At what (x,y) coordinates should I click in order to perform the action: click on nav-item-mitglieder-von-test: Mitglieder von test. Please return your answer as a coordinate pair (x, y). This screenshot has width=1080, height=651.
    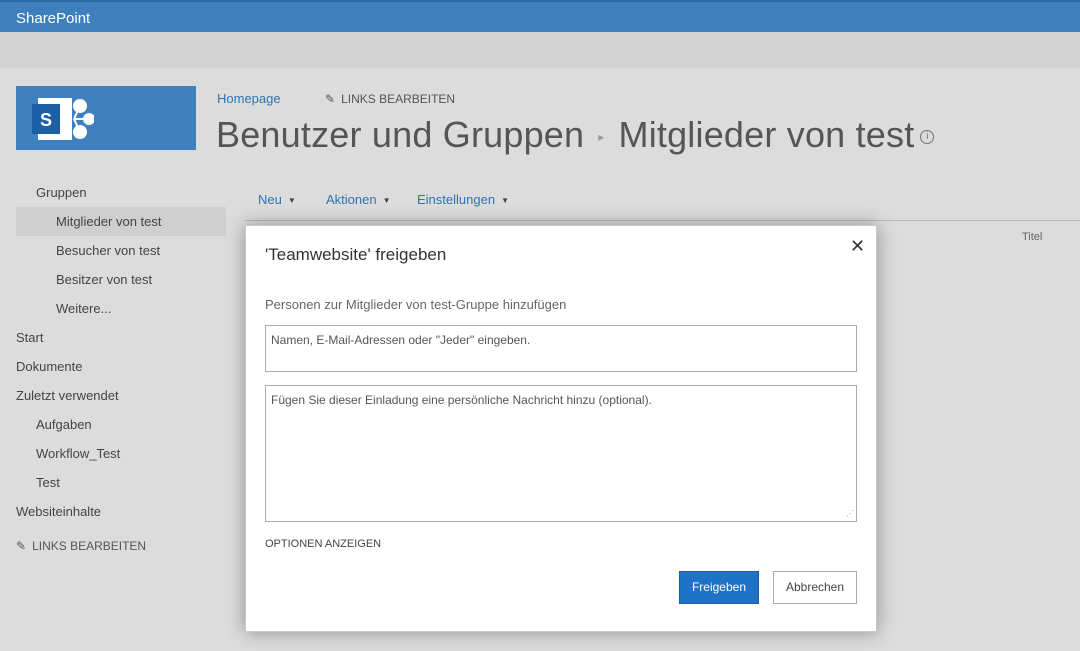
    Looking at the image, I should click on (121, 221).